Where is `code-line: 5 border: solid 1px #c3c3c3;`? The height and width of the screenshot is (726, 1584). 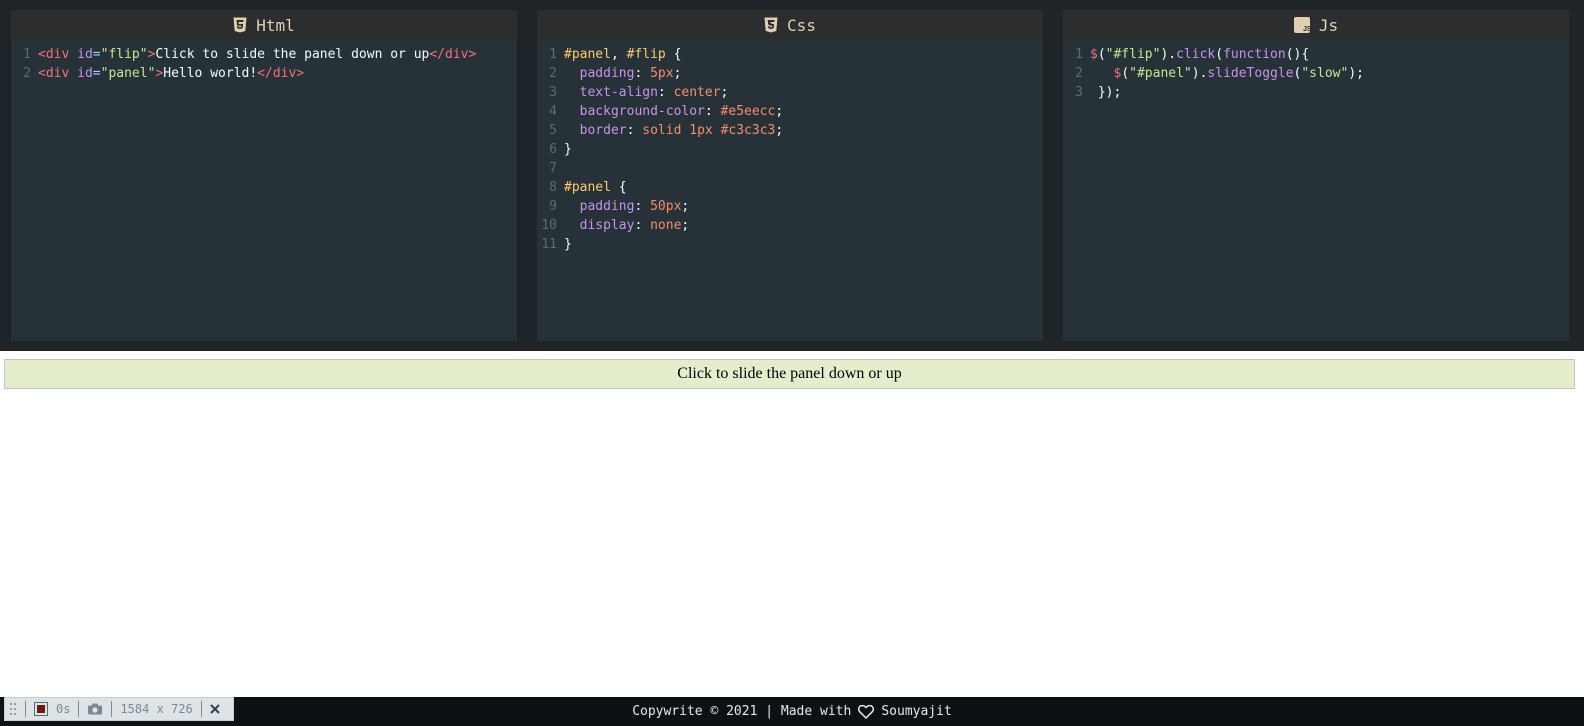
code-line: 5 border: solid 1px #c3c3c3; is located at coordinates (790, 130).